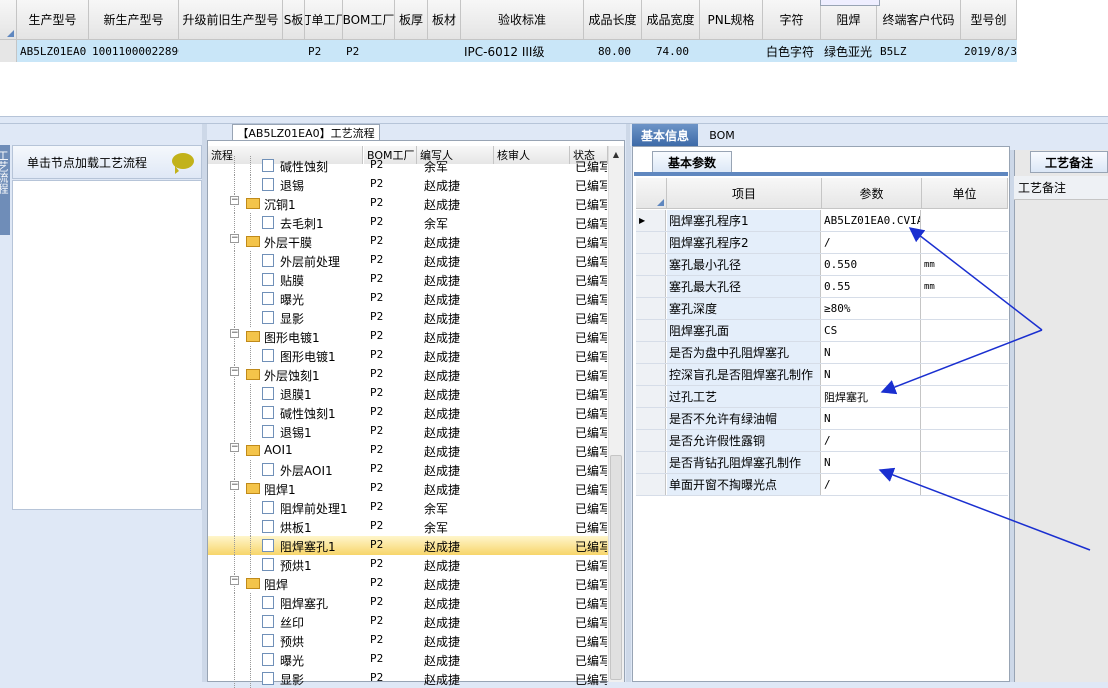 This screenshot has height=688, width=1108. Describe the element at coordinates (671, 20) in the screenshot. I see `grid-header-10: 成品宽度` at that location.